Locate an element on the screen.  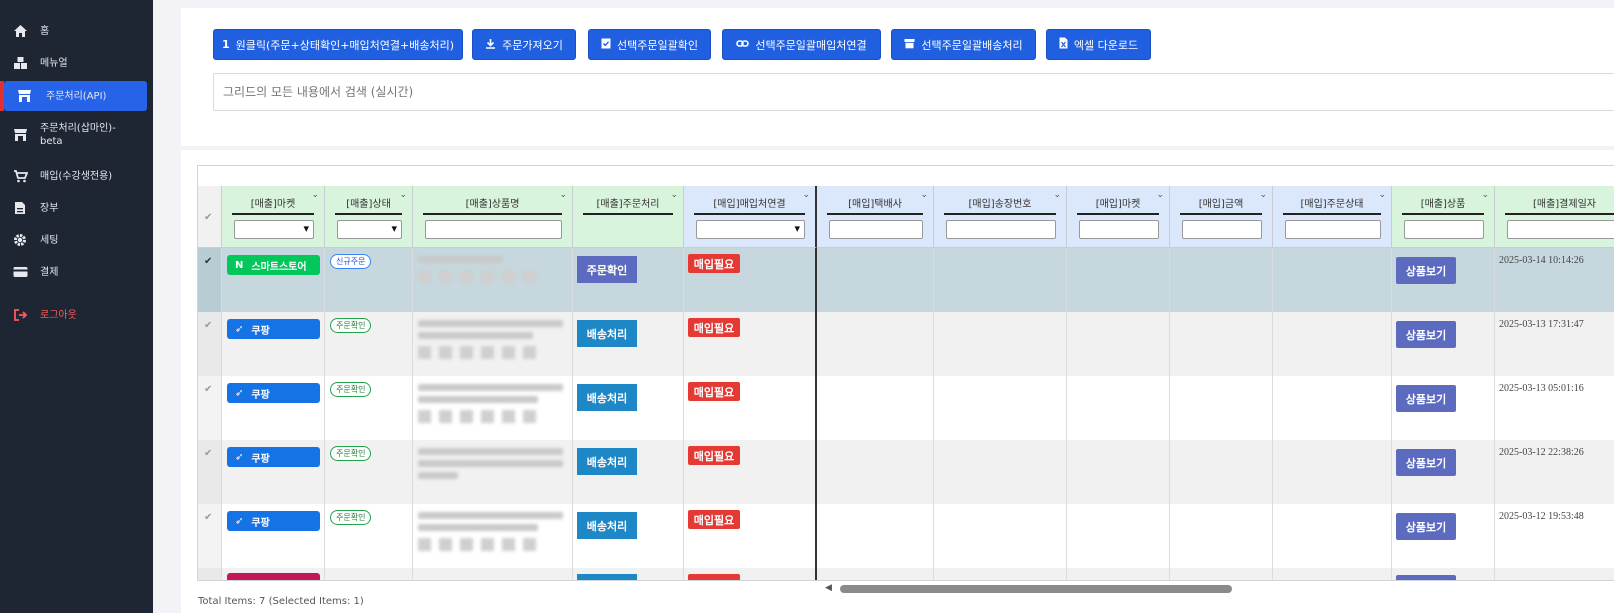
sidebar-item-purchase: 매입(수강생전용) is located at coordinates (76, 176).